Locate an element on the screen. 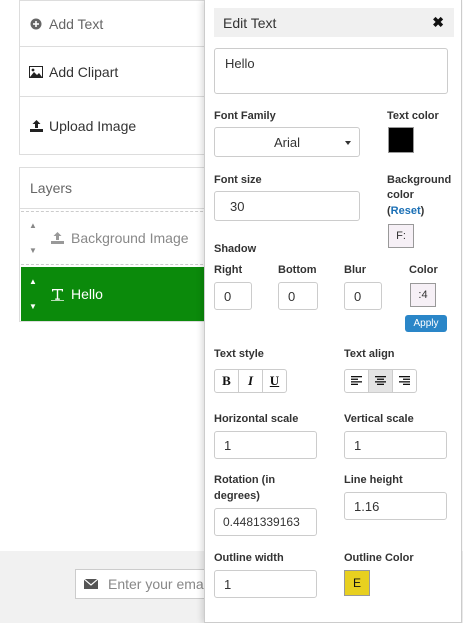  reset-link: Reset is located at coordinates (406, 211).